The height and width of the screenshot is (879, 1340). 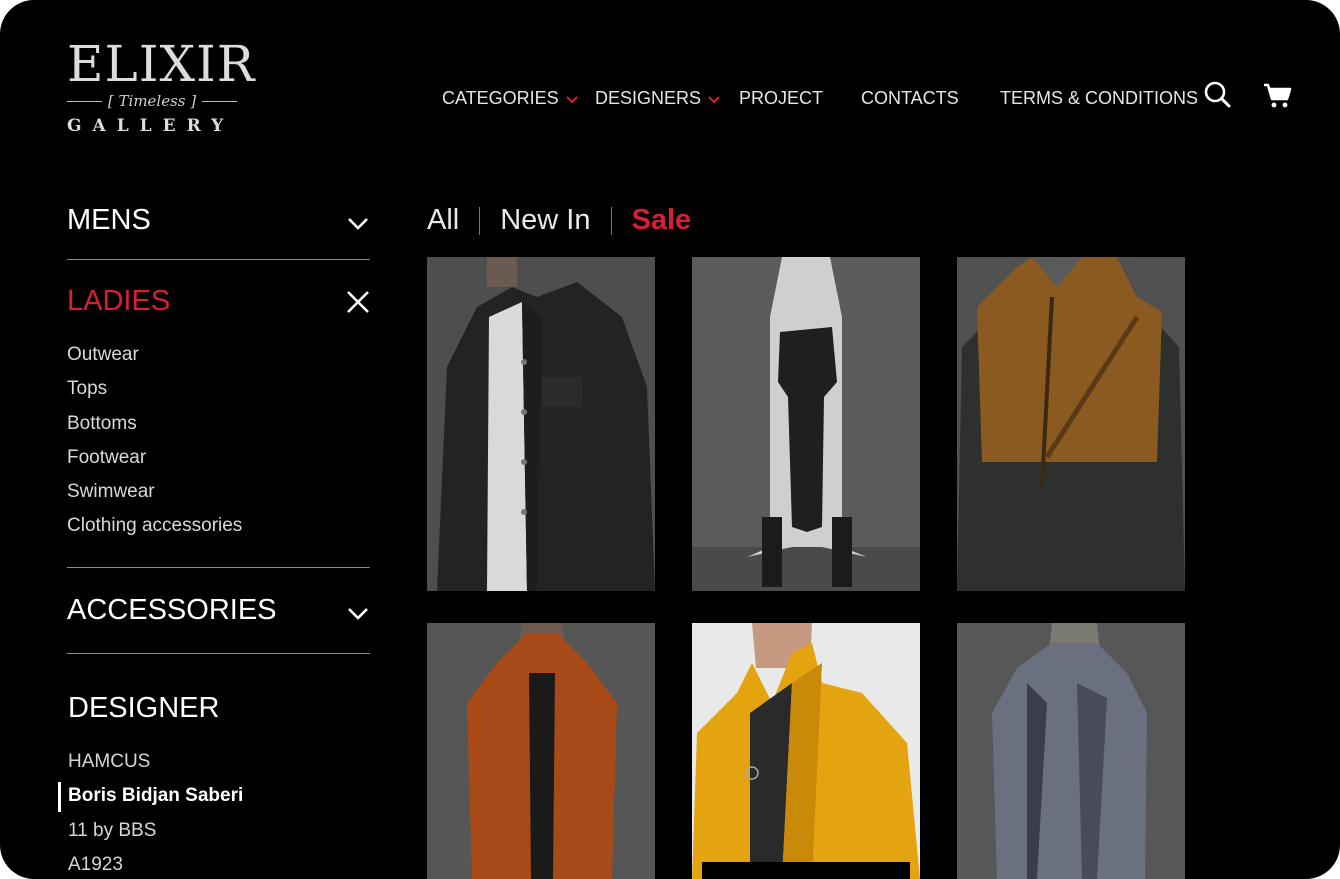 What do you see at coordinates (118, 301) in the screenshot?
I see `sidebar-ladies: LADIES` at bounding box center [118, 301].